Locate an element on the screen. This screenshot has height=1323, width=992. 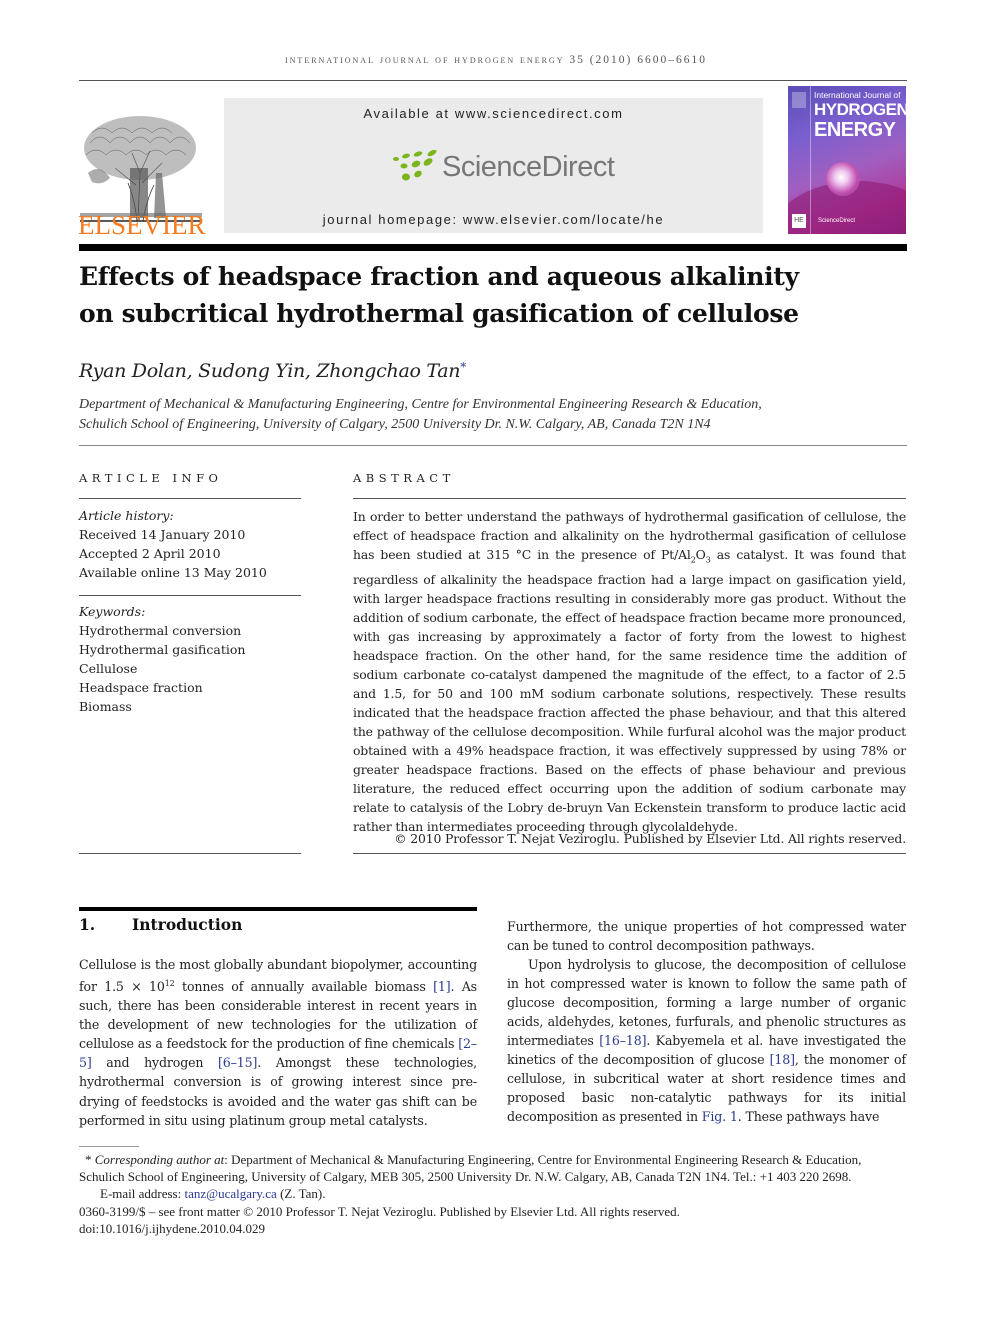
author-list: Ryan Dolan, Sudong Yin, Zhongchao Tan* is located at coordinates (272, 371).